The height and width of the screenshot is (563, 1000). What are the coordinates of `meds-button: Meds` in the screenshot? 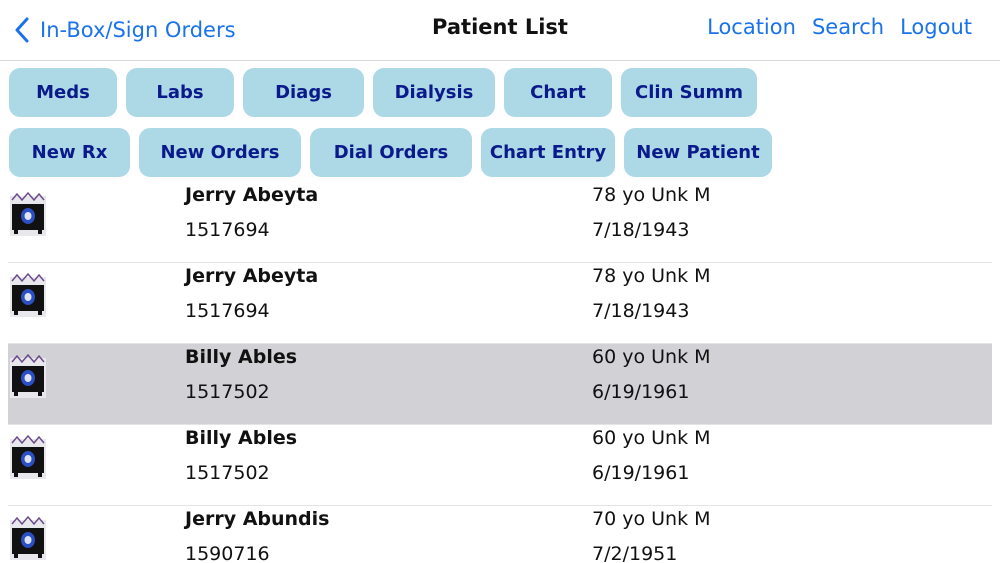 It's located at (63, 92).